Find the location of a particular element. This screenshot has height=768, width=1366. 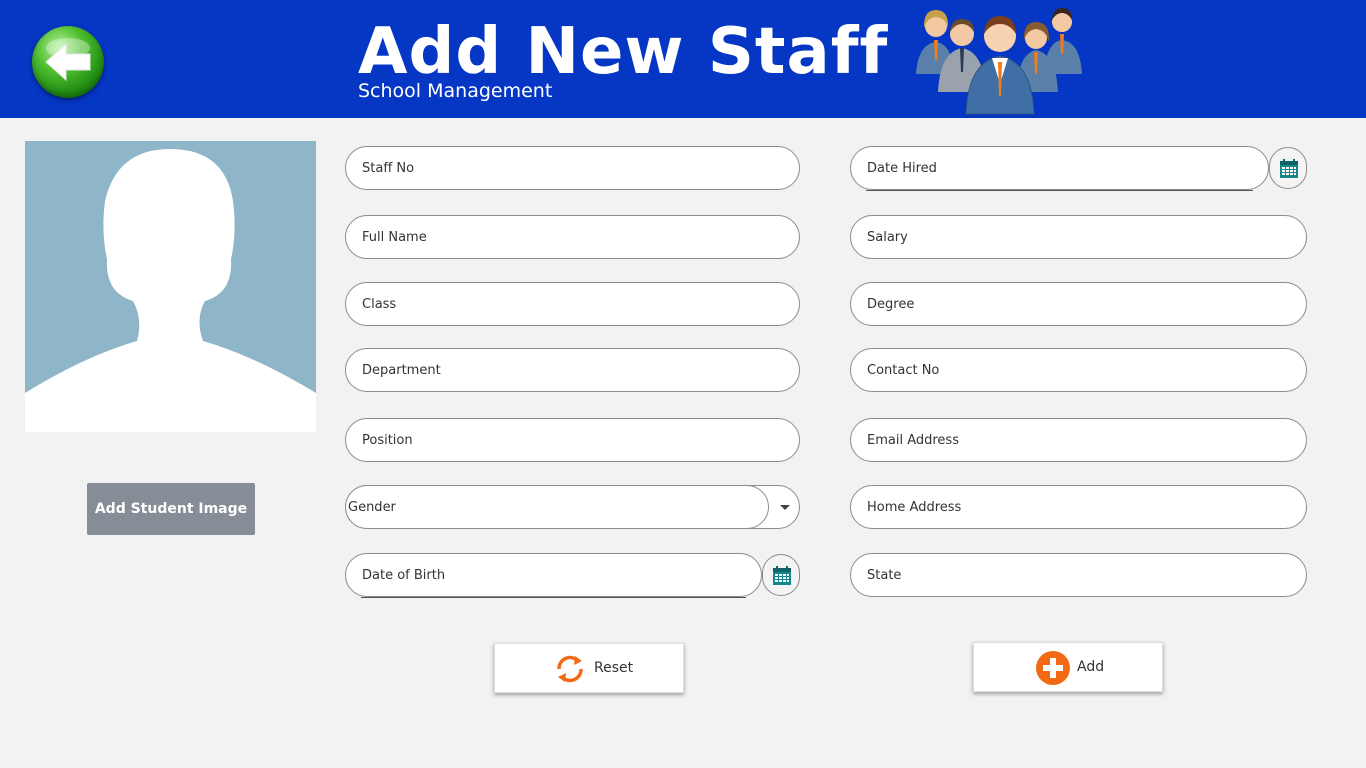

date-of-birth-calendar-button is located at coordinates (781, 575).